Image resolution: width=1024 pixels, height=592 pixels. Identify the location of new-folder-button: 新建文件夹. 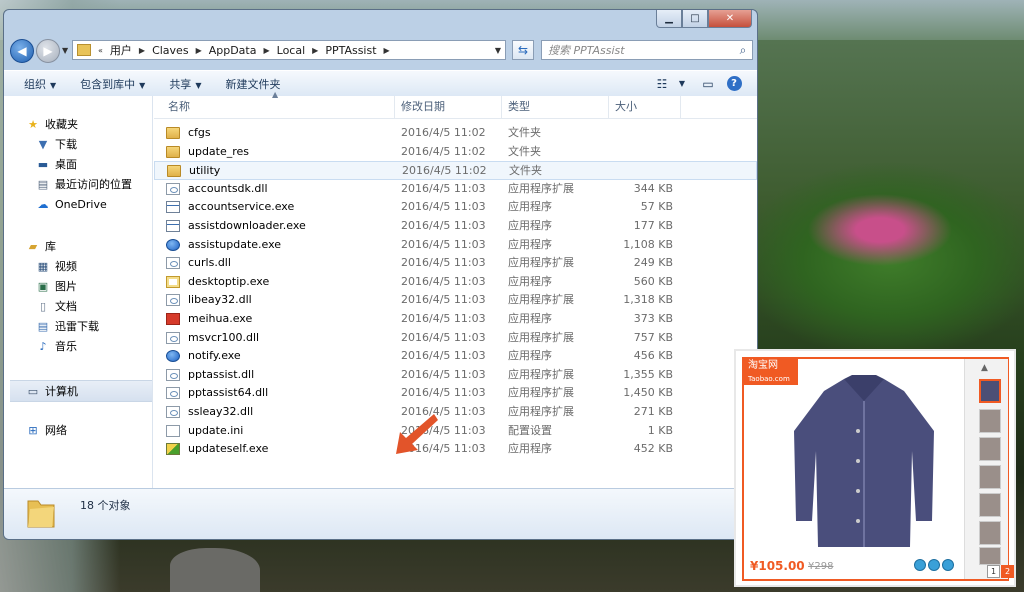
(250, 84).